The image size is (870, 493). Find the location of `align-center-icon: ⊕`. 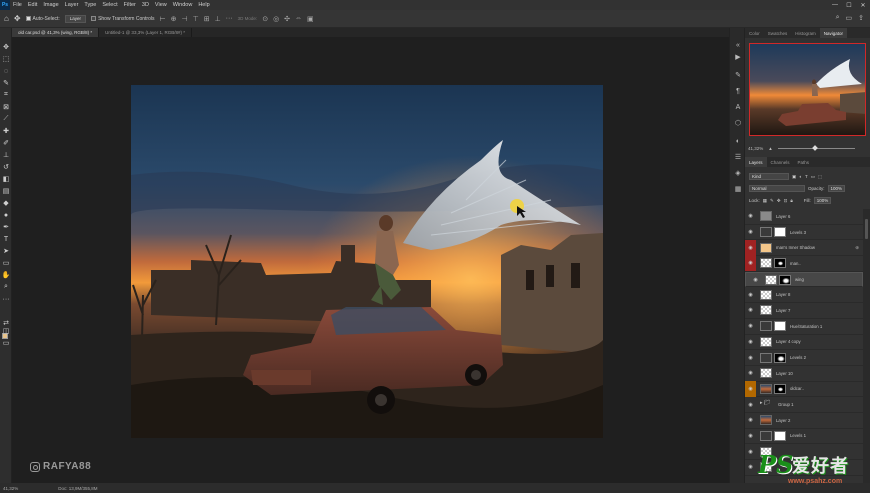

align-center-icon: ⊕ is located at coordinates (174, 19).